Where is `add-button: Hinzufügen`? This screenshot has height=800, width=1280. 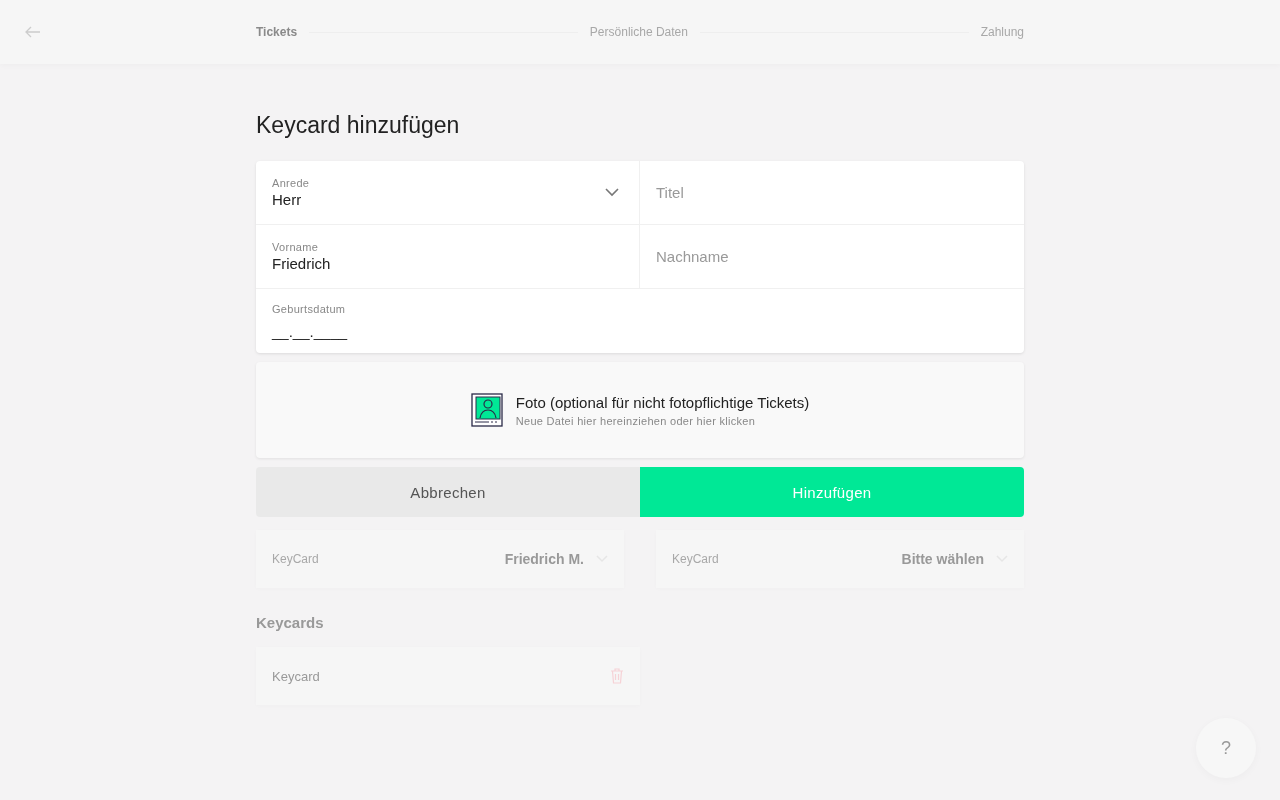 add-button: Hinzufügen is located at coordinates (832, 492).